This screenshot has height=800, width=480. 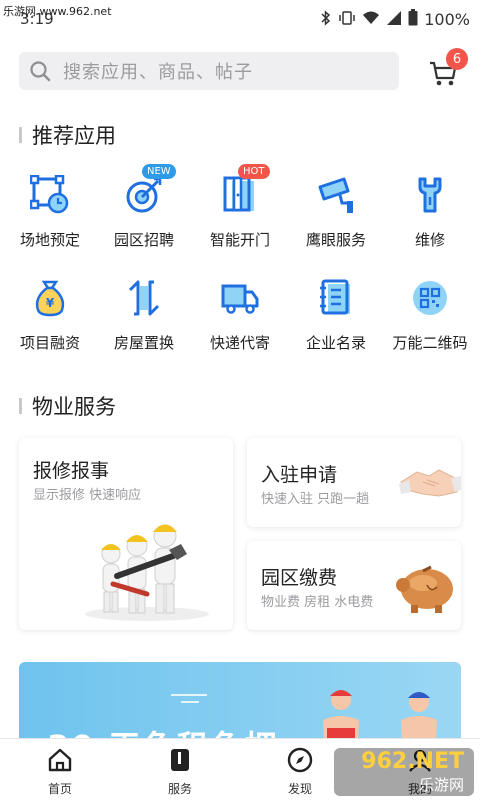 What do you see at coordinates (254, 171) in the screenshot?
I see `hot-tag: HOT` at bounding box center [254, 171].